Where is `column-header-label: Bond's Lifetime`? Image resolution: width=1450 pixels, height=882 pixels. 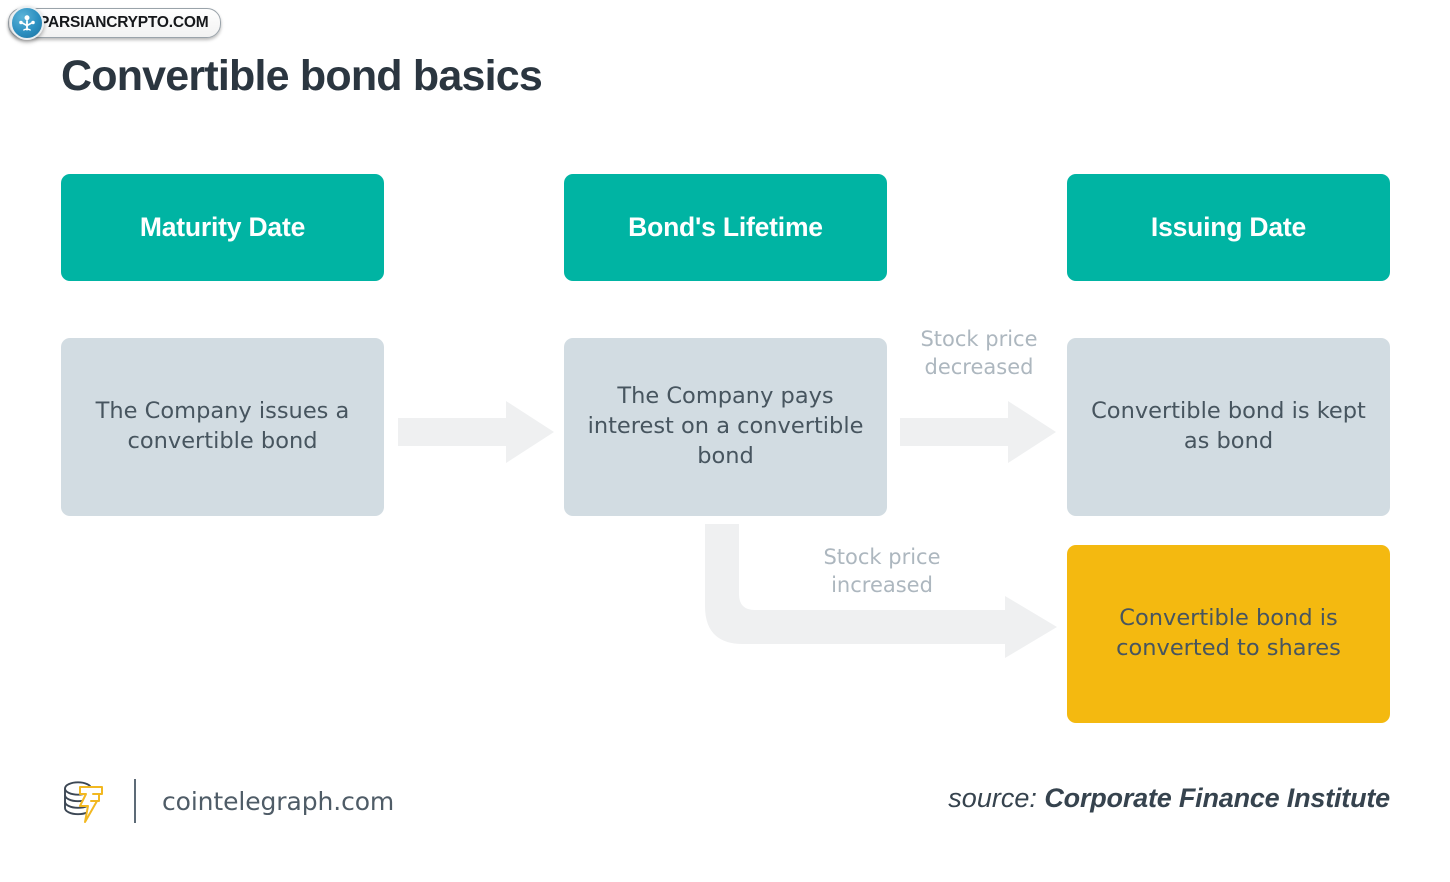
column-header-label: Bond's Lifetime is located at coordinates (725, 227).